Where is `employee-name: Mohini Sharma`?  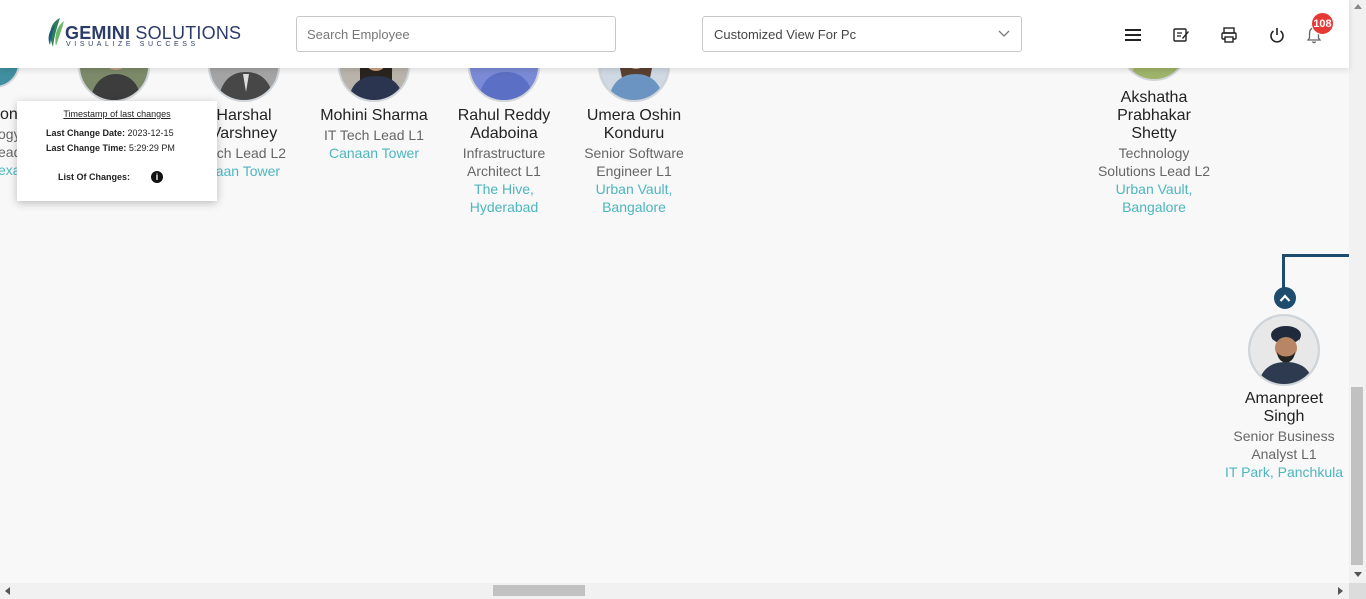
employee-name: Mohini Sharma is located at coordinates (374, 115).